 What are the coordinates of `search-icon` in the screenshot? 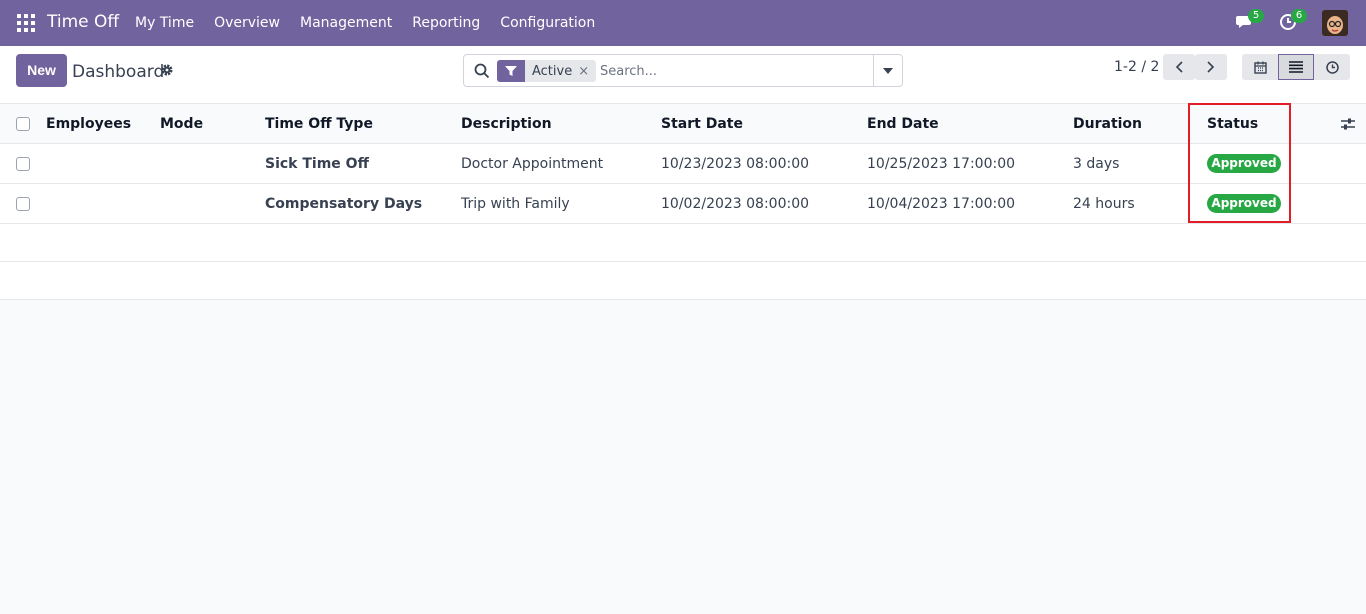 It's located at (482, 71).